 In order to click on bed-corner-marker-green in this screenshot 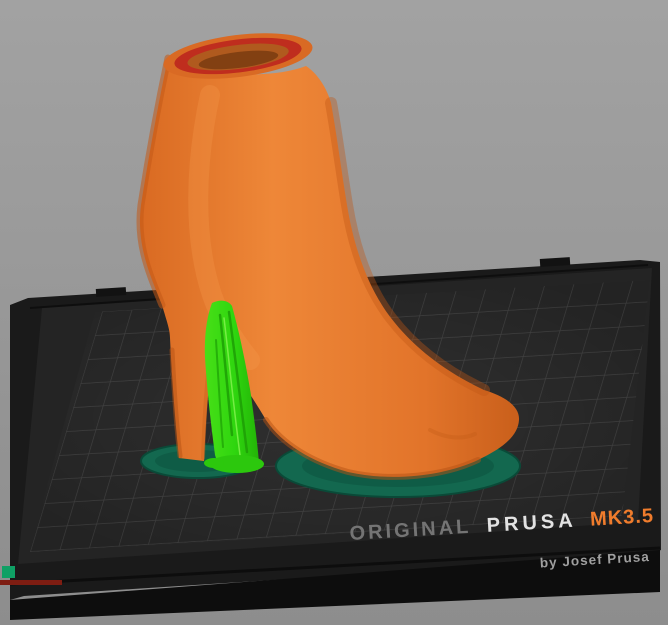, I will do `click(8, 572)`.